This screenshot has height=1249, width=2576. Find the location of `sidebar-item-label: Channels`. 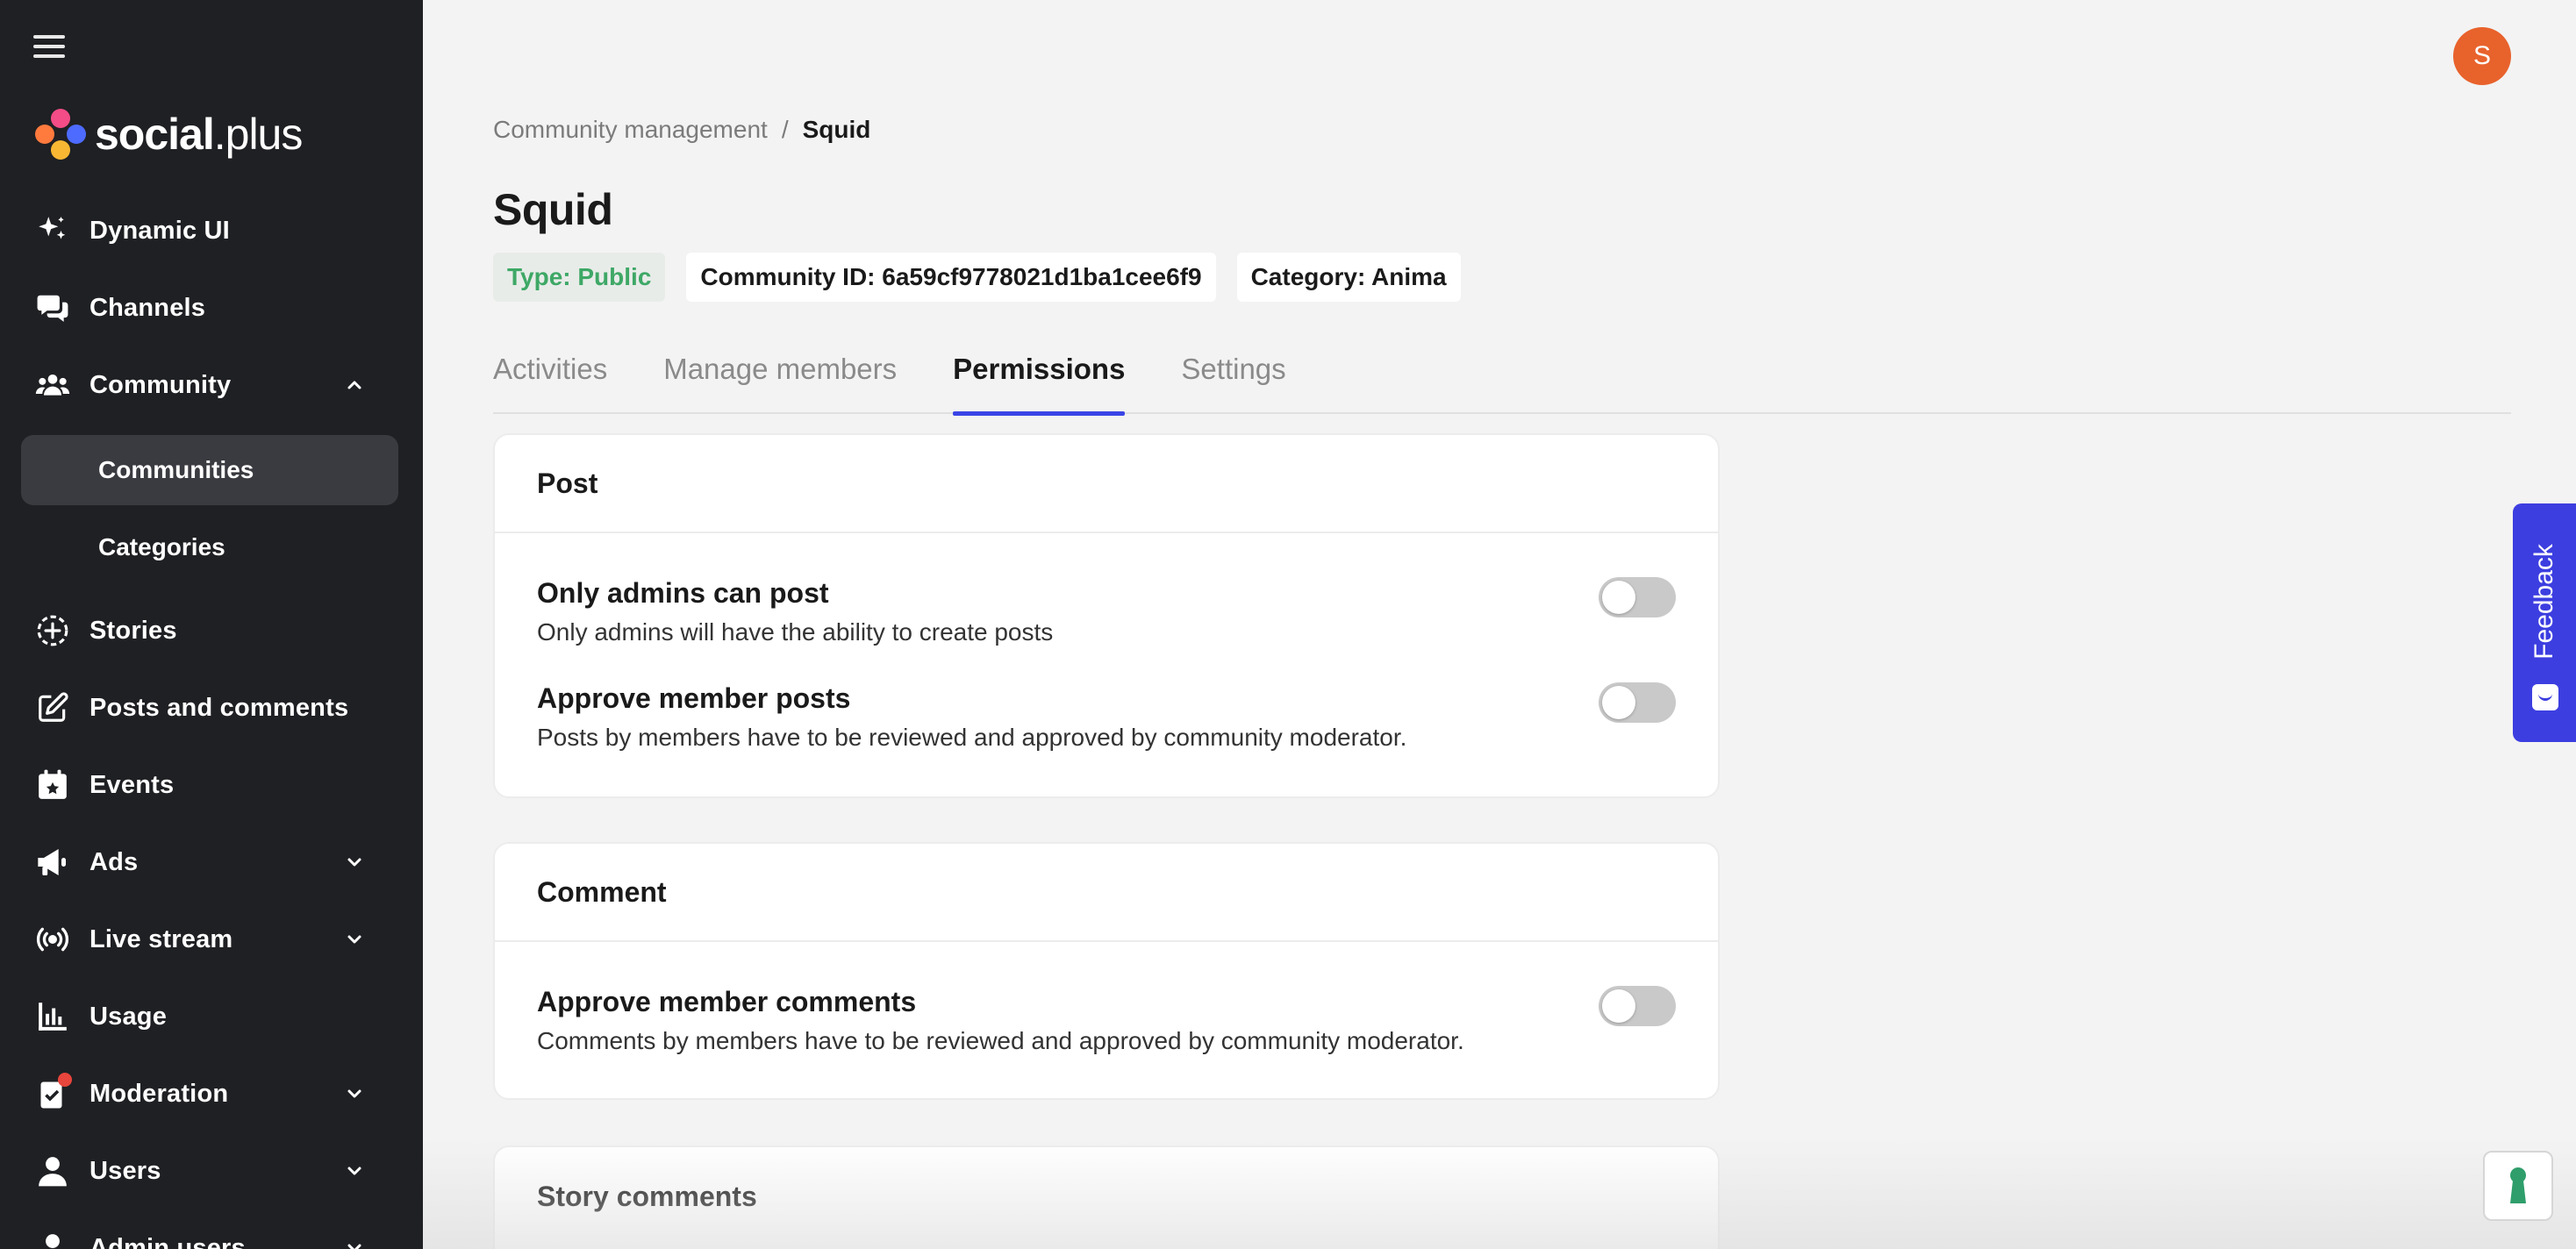

sidebar-item-label: Channels is located at coordinates (147, 307).